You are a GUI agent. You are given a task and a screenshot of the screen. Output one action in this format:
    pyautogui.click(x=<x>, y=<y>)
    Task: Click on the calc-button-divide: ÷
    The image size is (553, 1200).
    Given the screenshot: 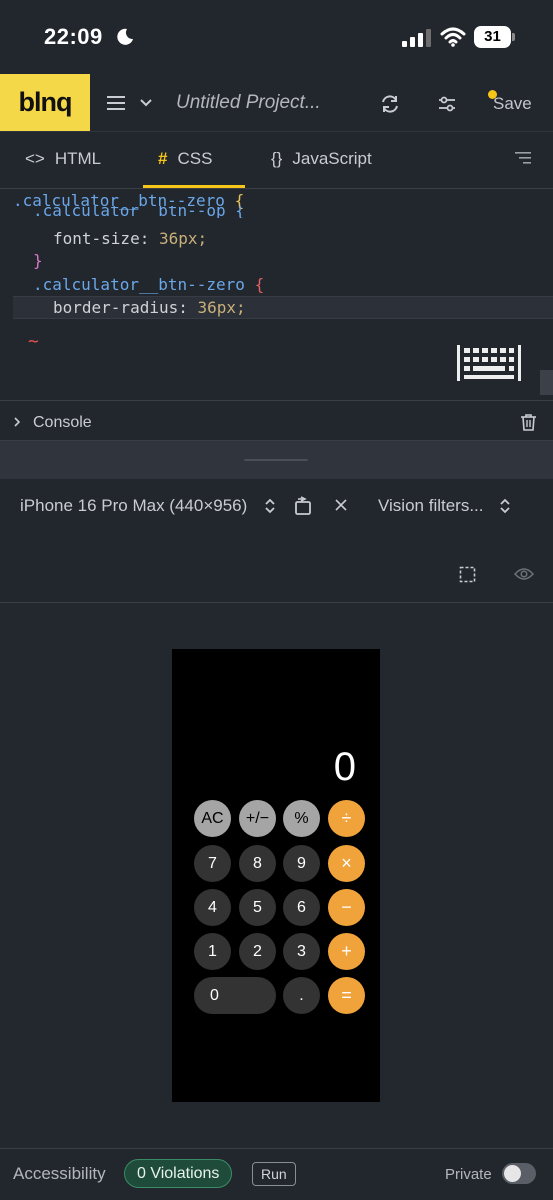 What is the action you would take?
    pyautogui.click(x=346, y=818)
    